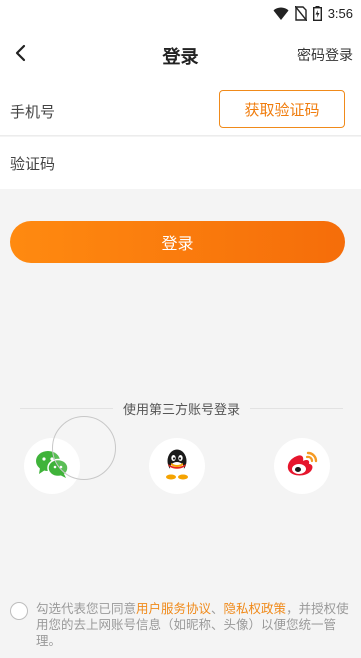 The height and width of the screenshot is (658, 361). What do you see at coordinates (180, 13) in the screenshot?
I see `status-bar: 3:56` at bounding box center [180, 13].